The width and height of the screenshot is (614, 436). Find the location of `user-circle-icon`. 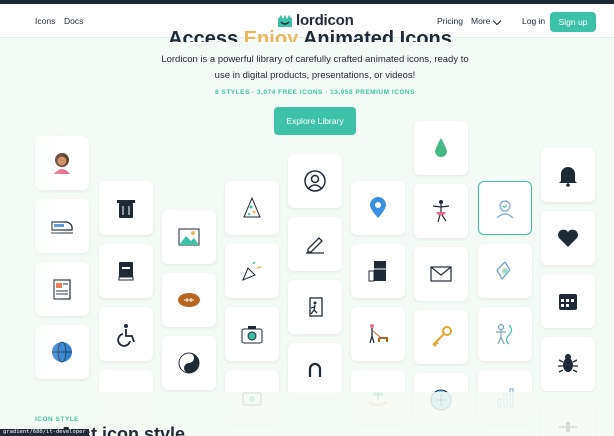

user-circle-icon is located at coordinates (315, 181).